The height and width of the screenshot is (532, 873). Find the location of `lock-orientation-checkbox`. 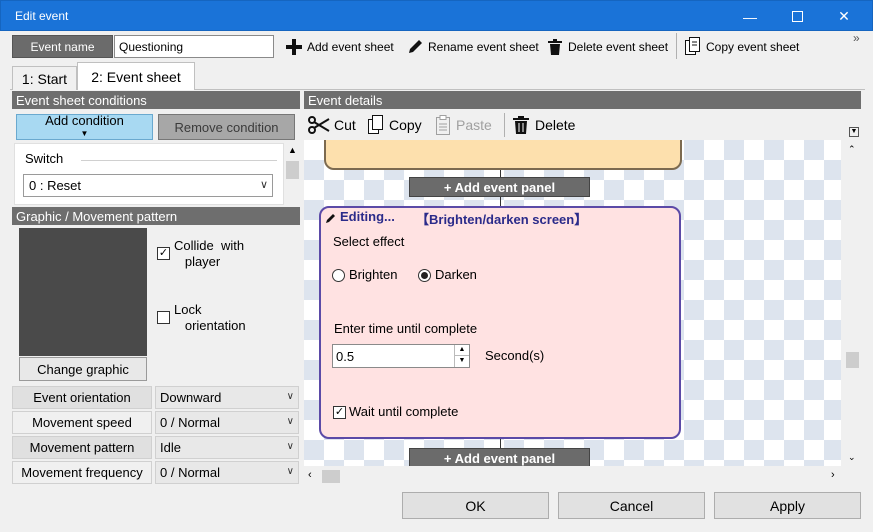

lock-orientation-checkbox is located at coordinates (163, 317).